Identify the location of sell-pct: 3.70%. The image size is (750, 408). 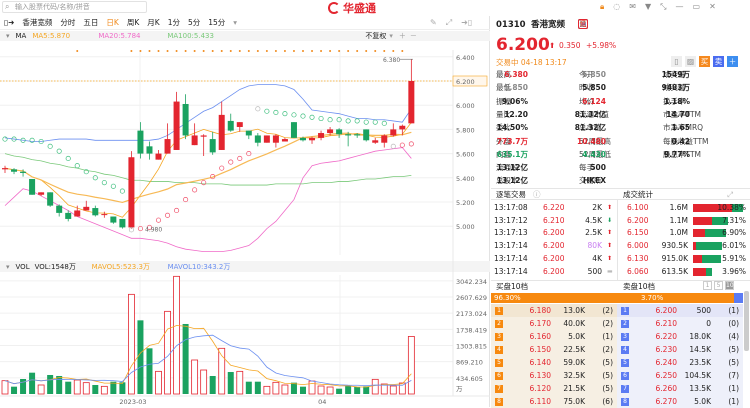
(652, 298).